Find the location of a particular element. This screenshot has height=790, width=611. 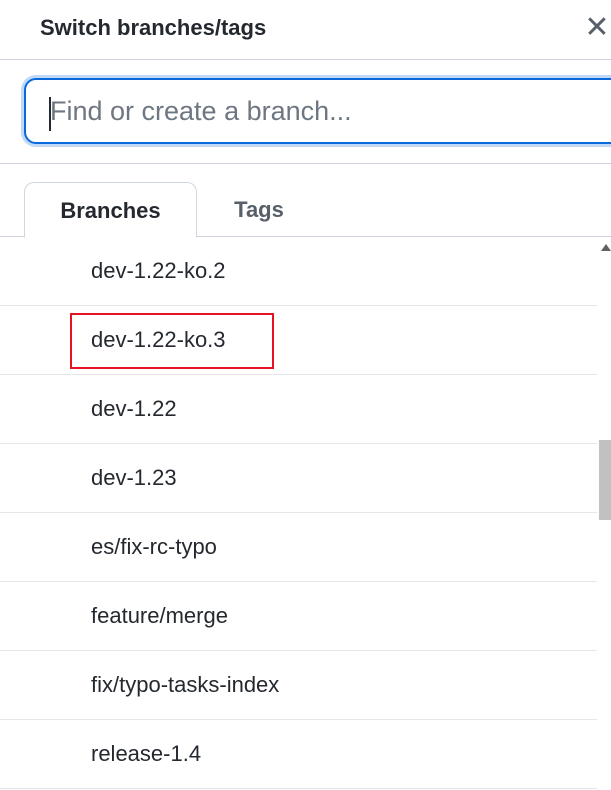

branch-search-input is located at coordinates (317, 111).